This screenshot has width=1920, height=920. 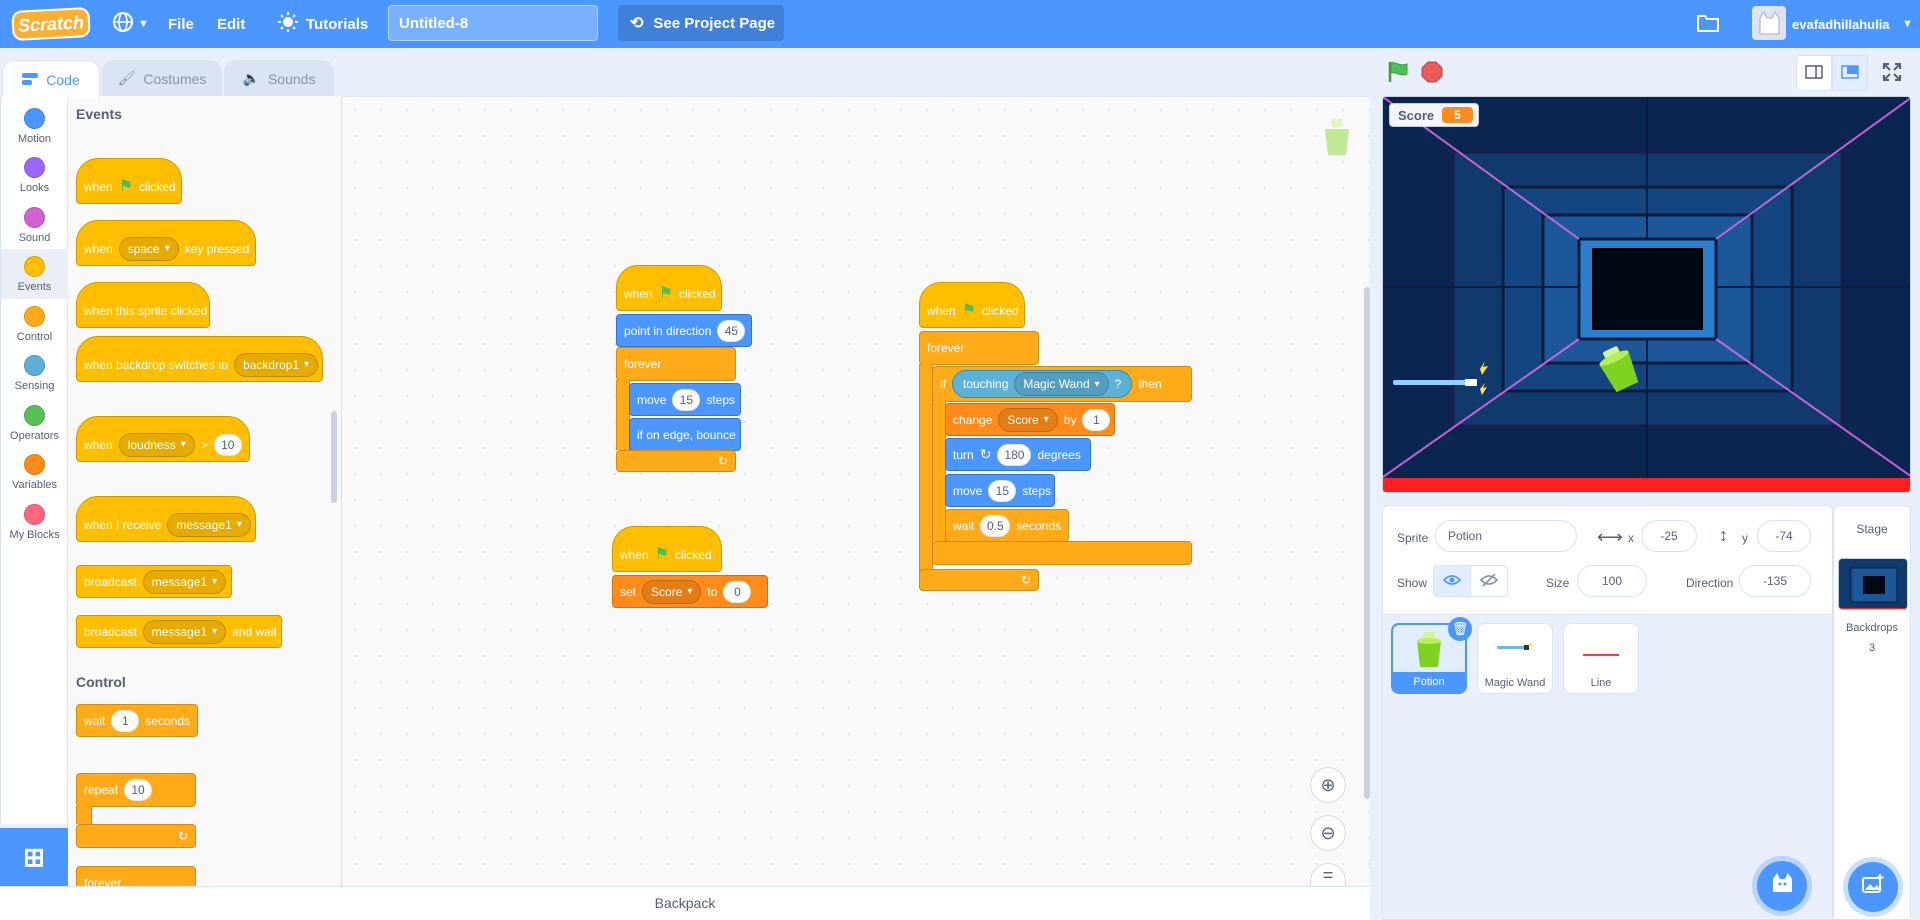 What do you see at coordinates (1398, 73) in the screenshot?
I see `green-flag-button` at bounding box center [1398, 73].